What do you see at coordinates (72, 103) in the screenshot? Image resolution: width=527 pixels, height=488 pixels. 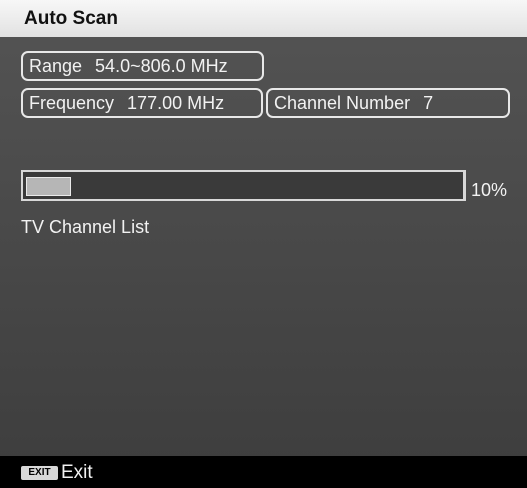 I see `frequency-label: Frequency` at bounding box center [72, 103].